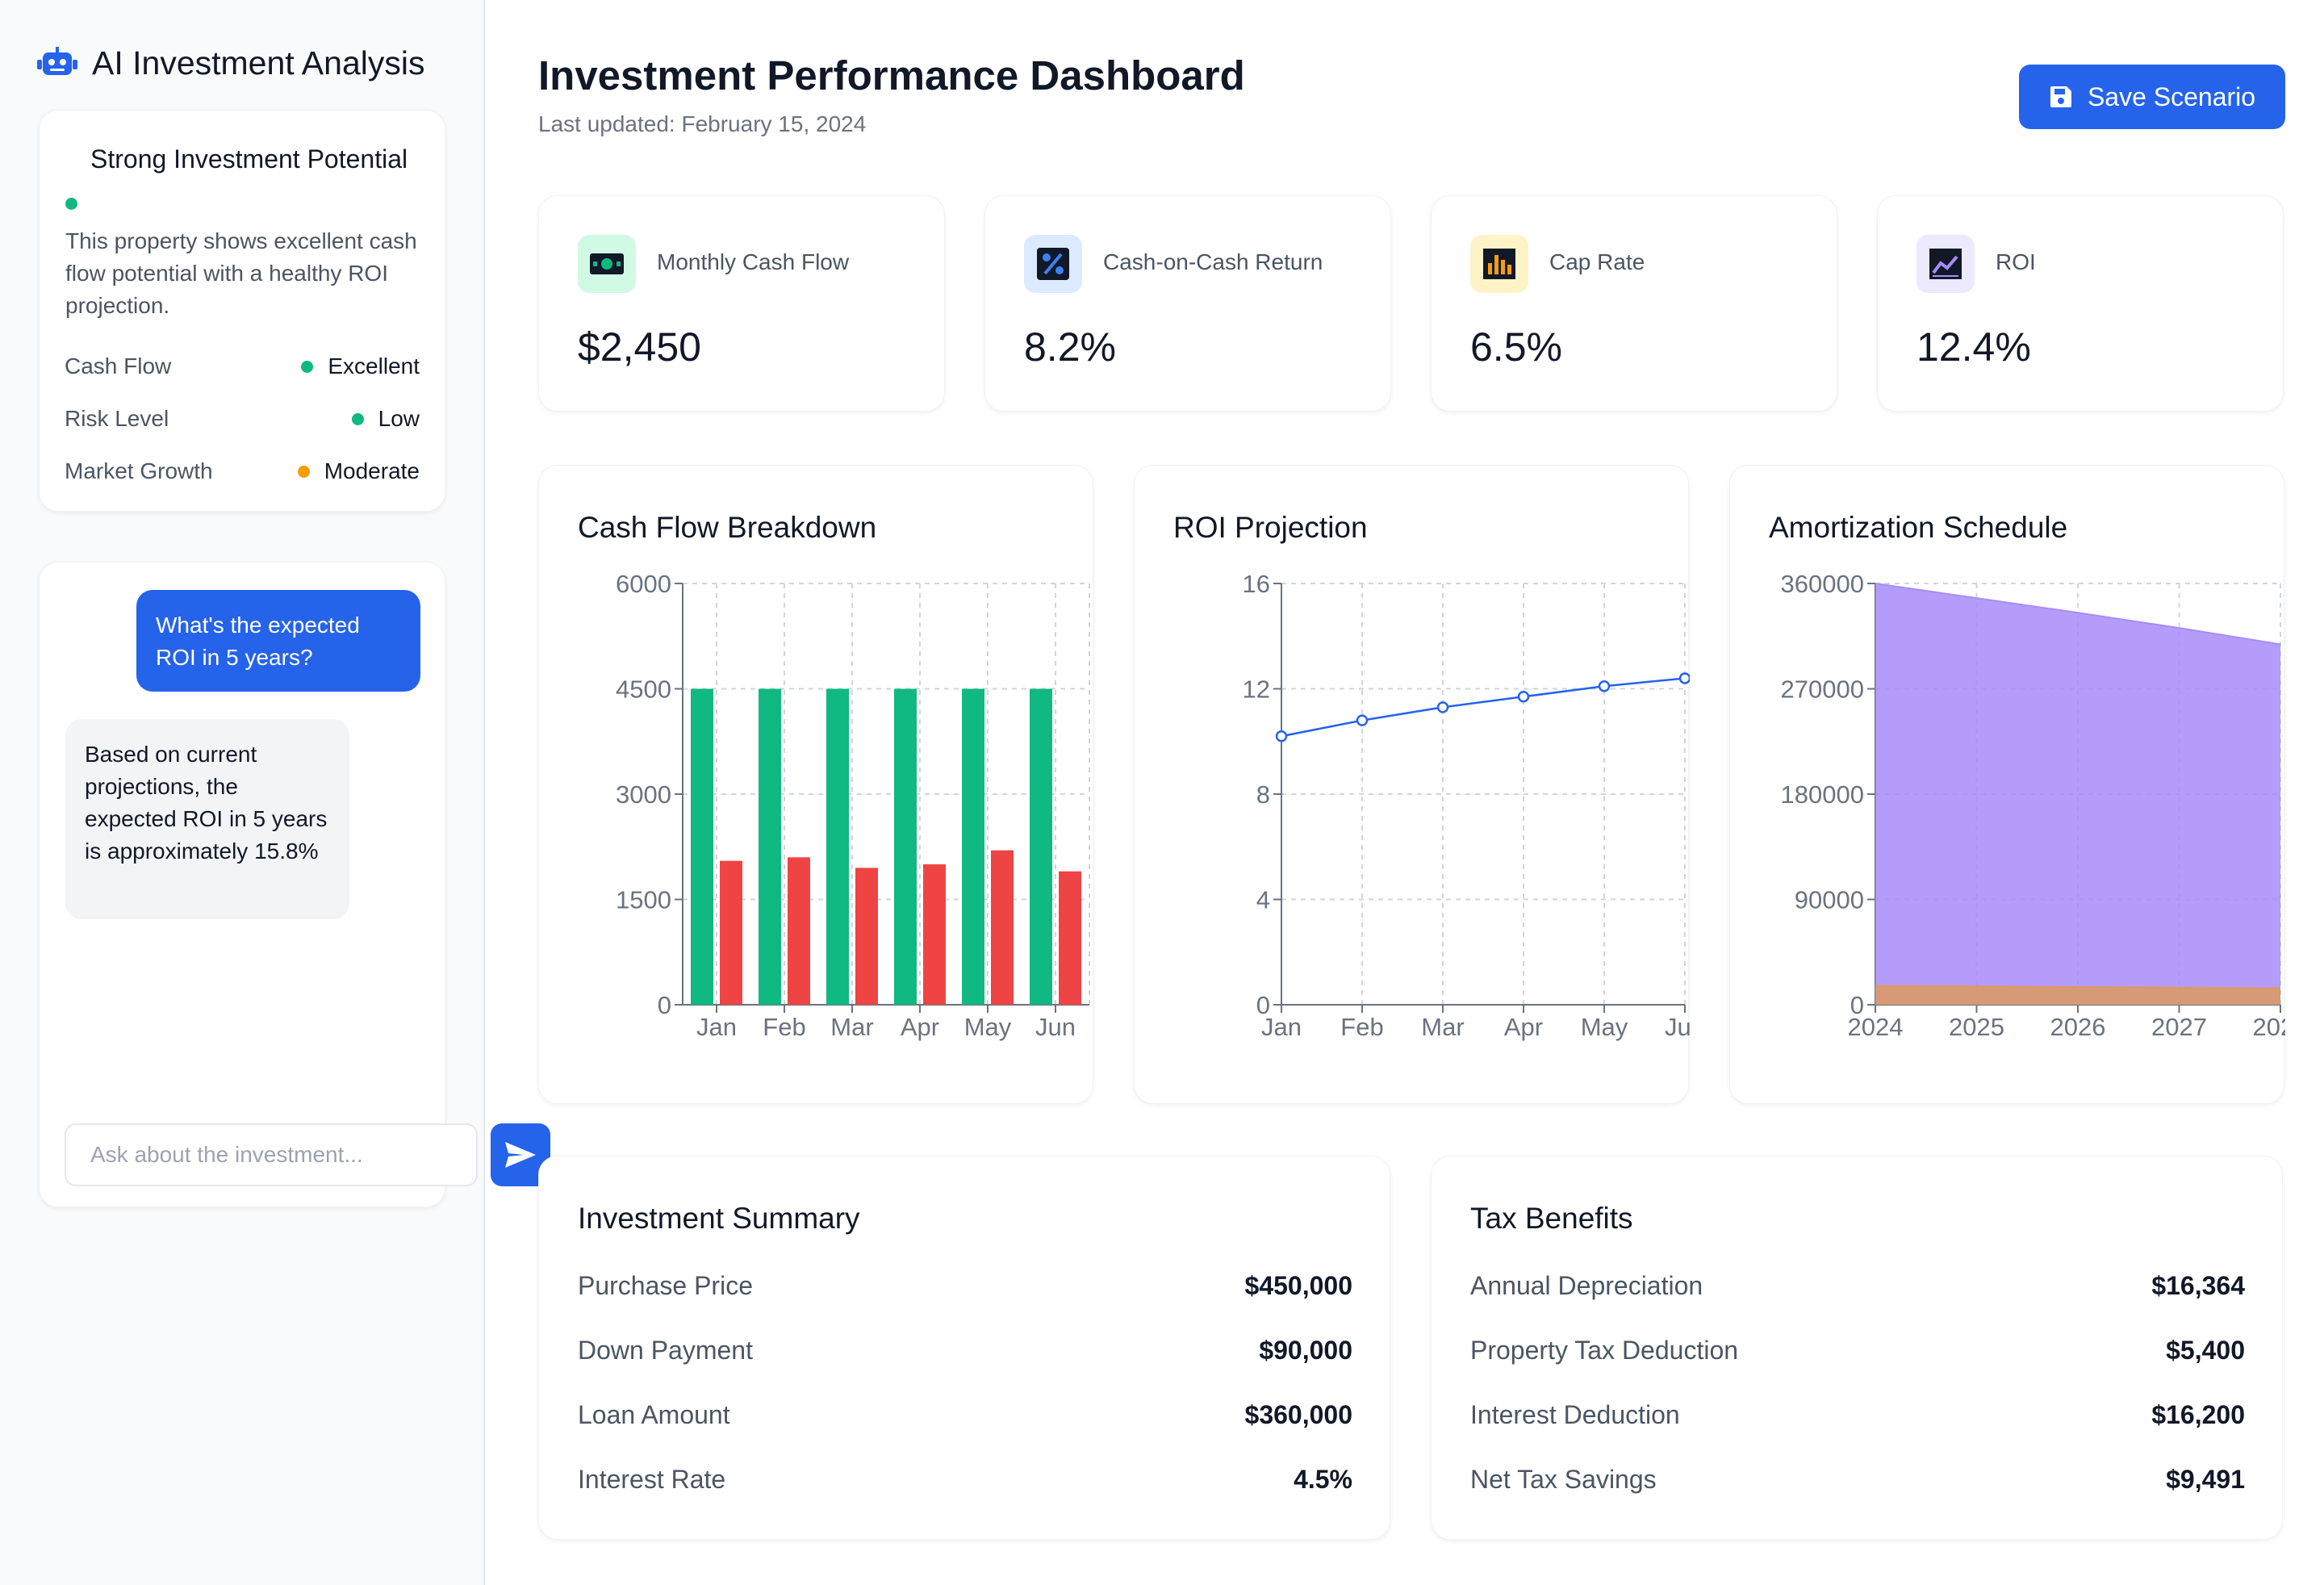  What do you see at coordinates (1213, 261) in the screenshot?
I see `kpi-label: Cash-on-Cash Return` at bounding box center [1213, 261].